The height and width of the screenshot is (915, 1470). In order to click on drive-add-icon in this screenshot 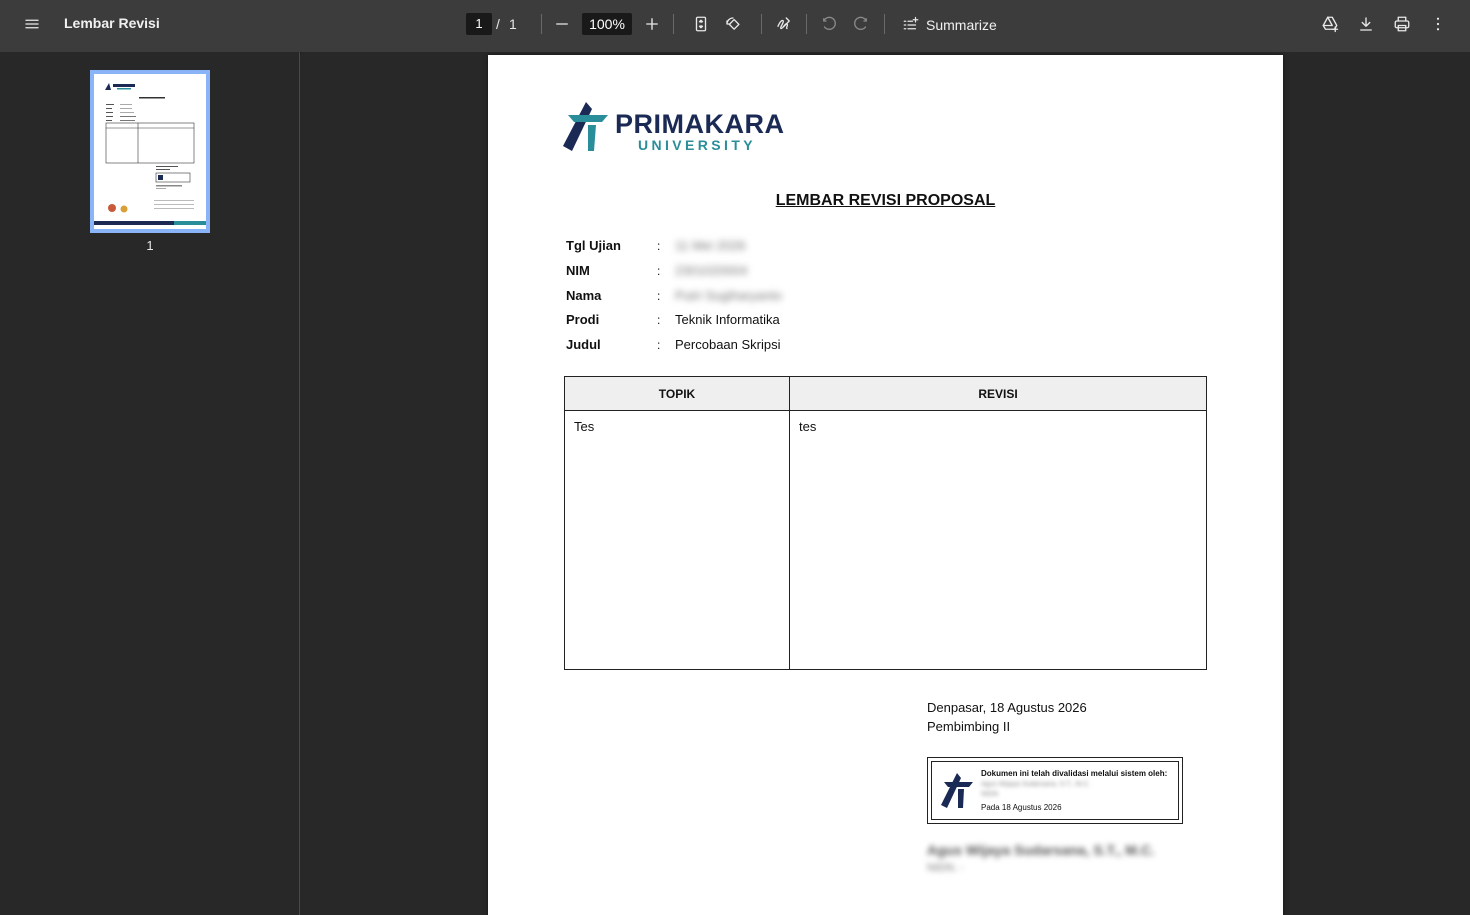, I will do `click(1330, 24)`.